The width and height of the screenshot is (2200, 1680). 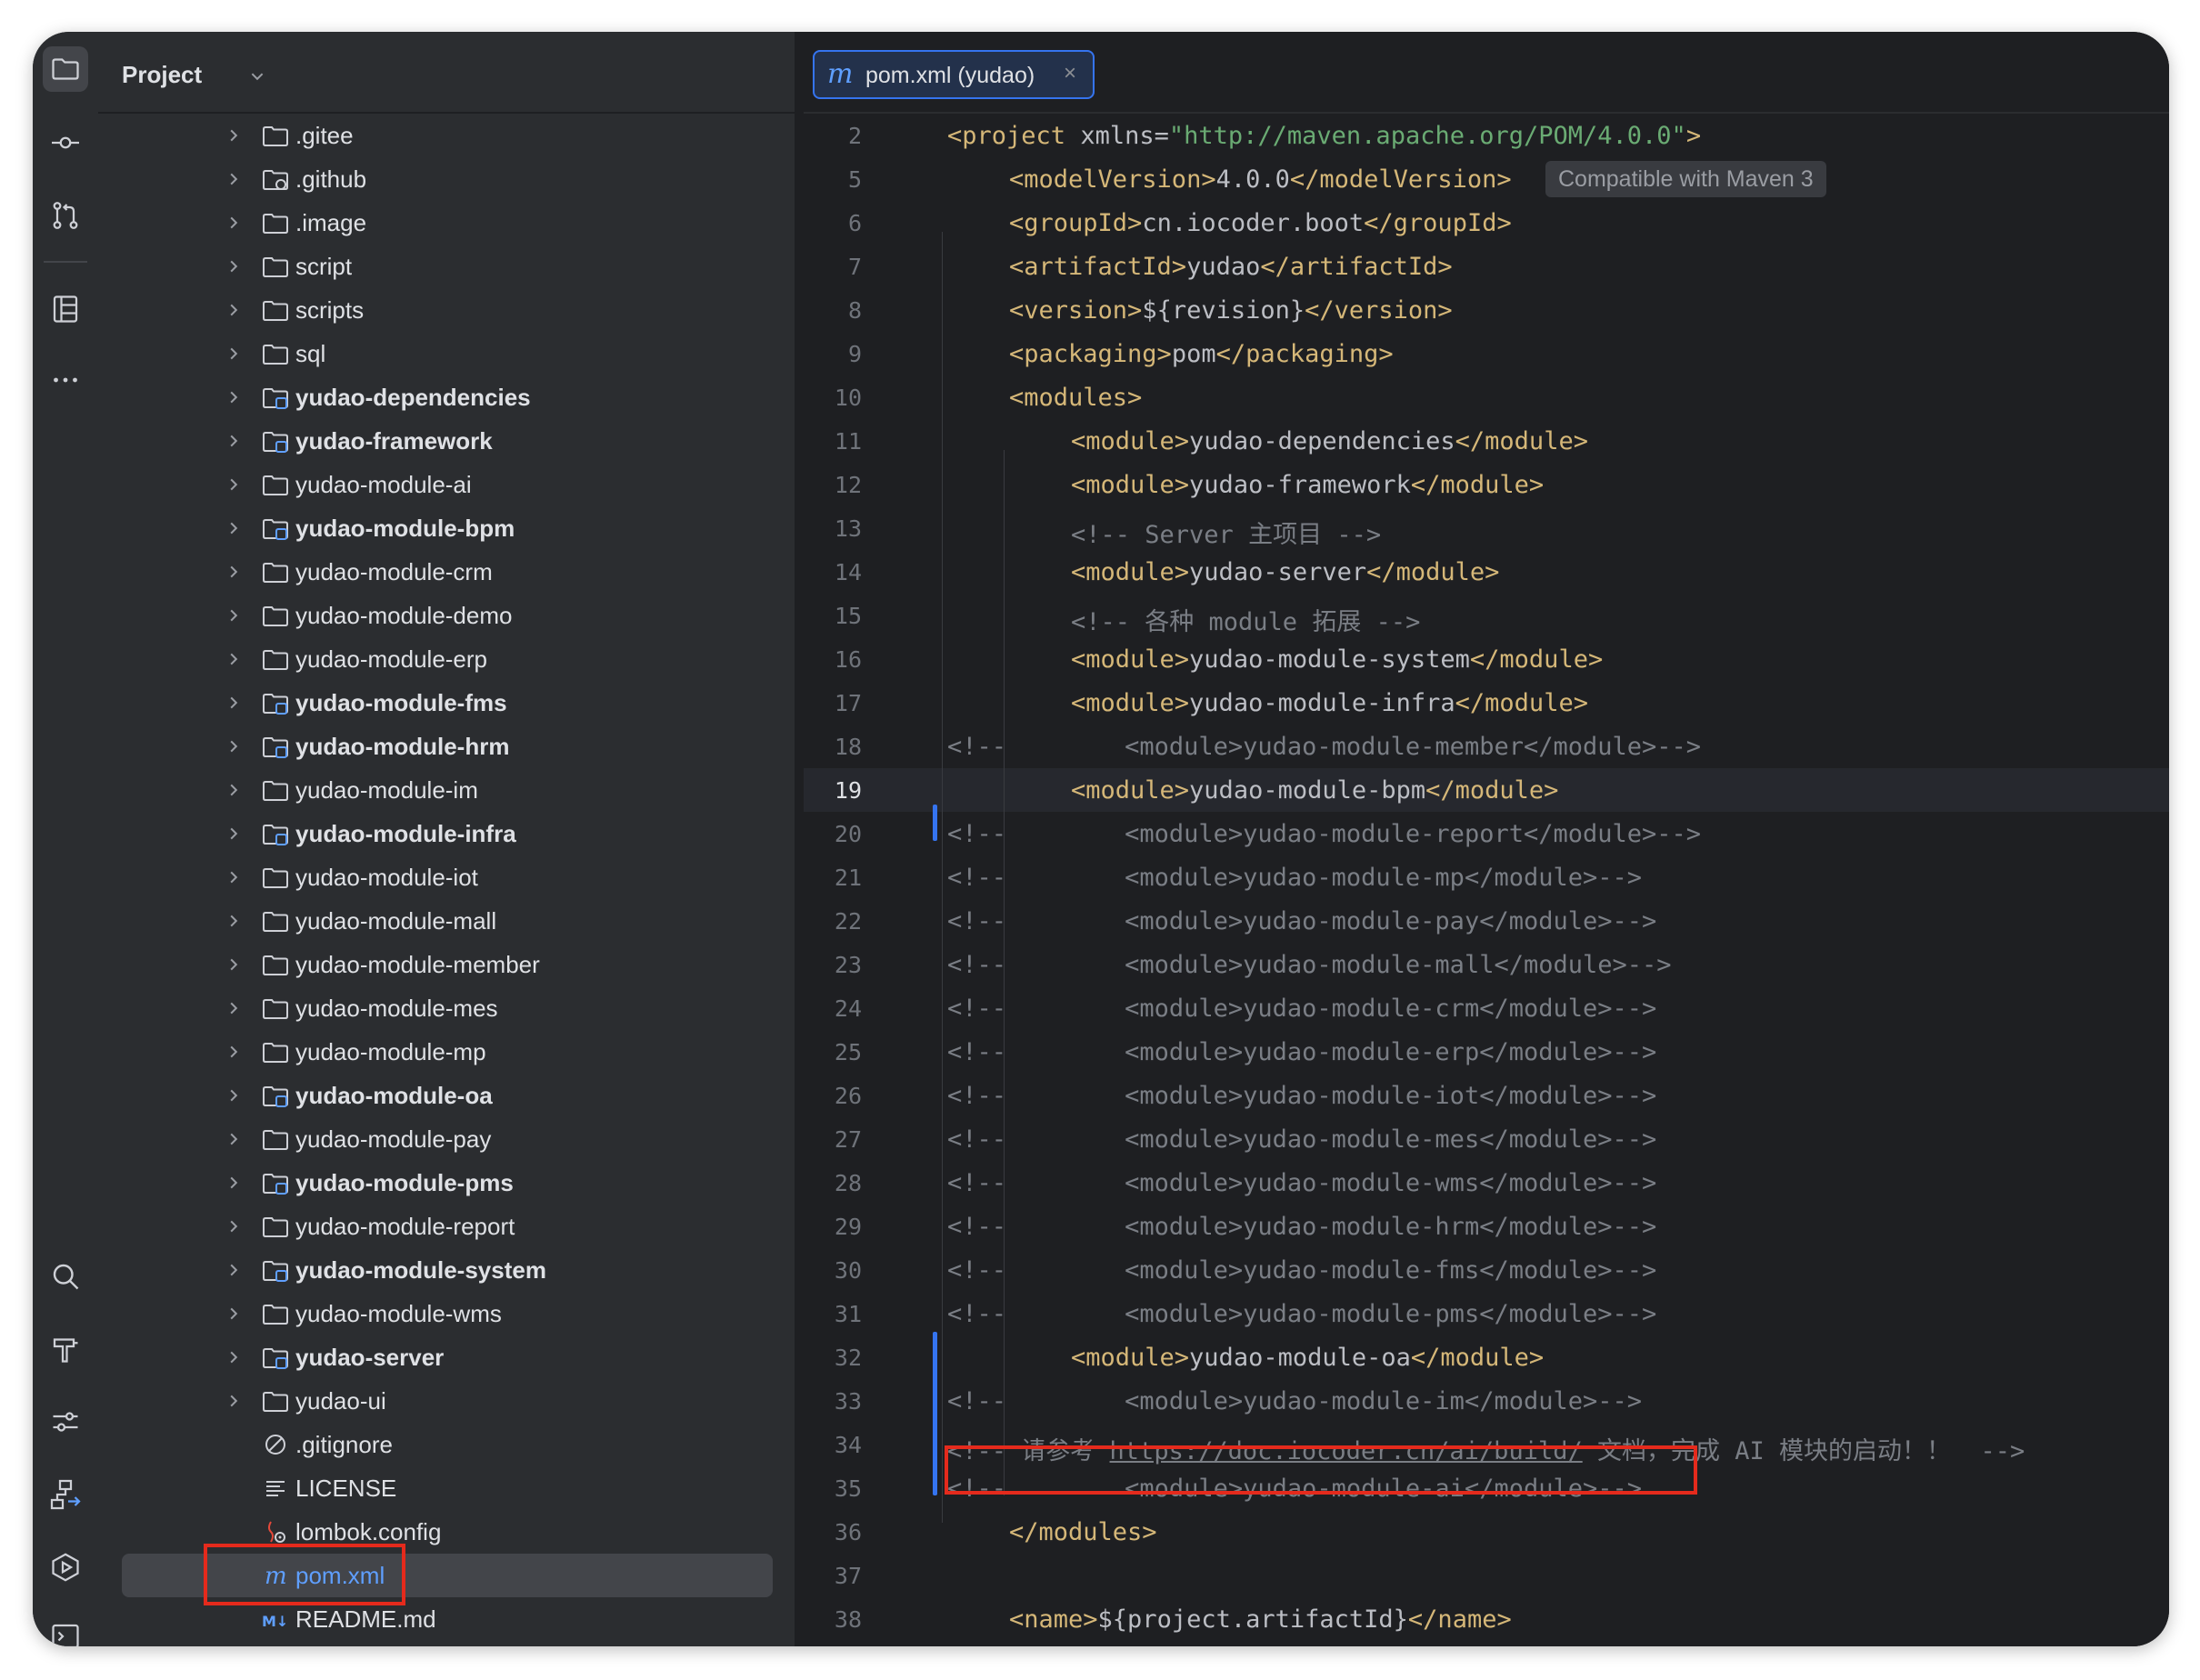 What do you see at coordinates (1486, 1575) in the screenshot?
I see `code-line: 37` at bounding box center [1486, 1575].